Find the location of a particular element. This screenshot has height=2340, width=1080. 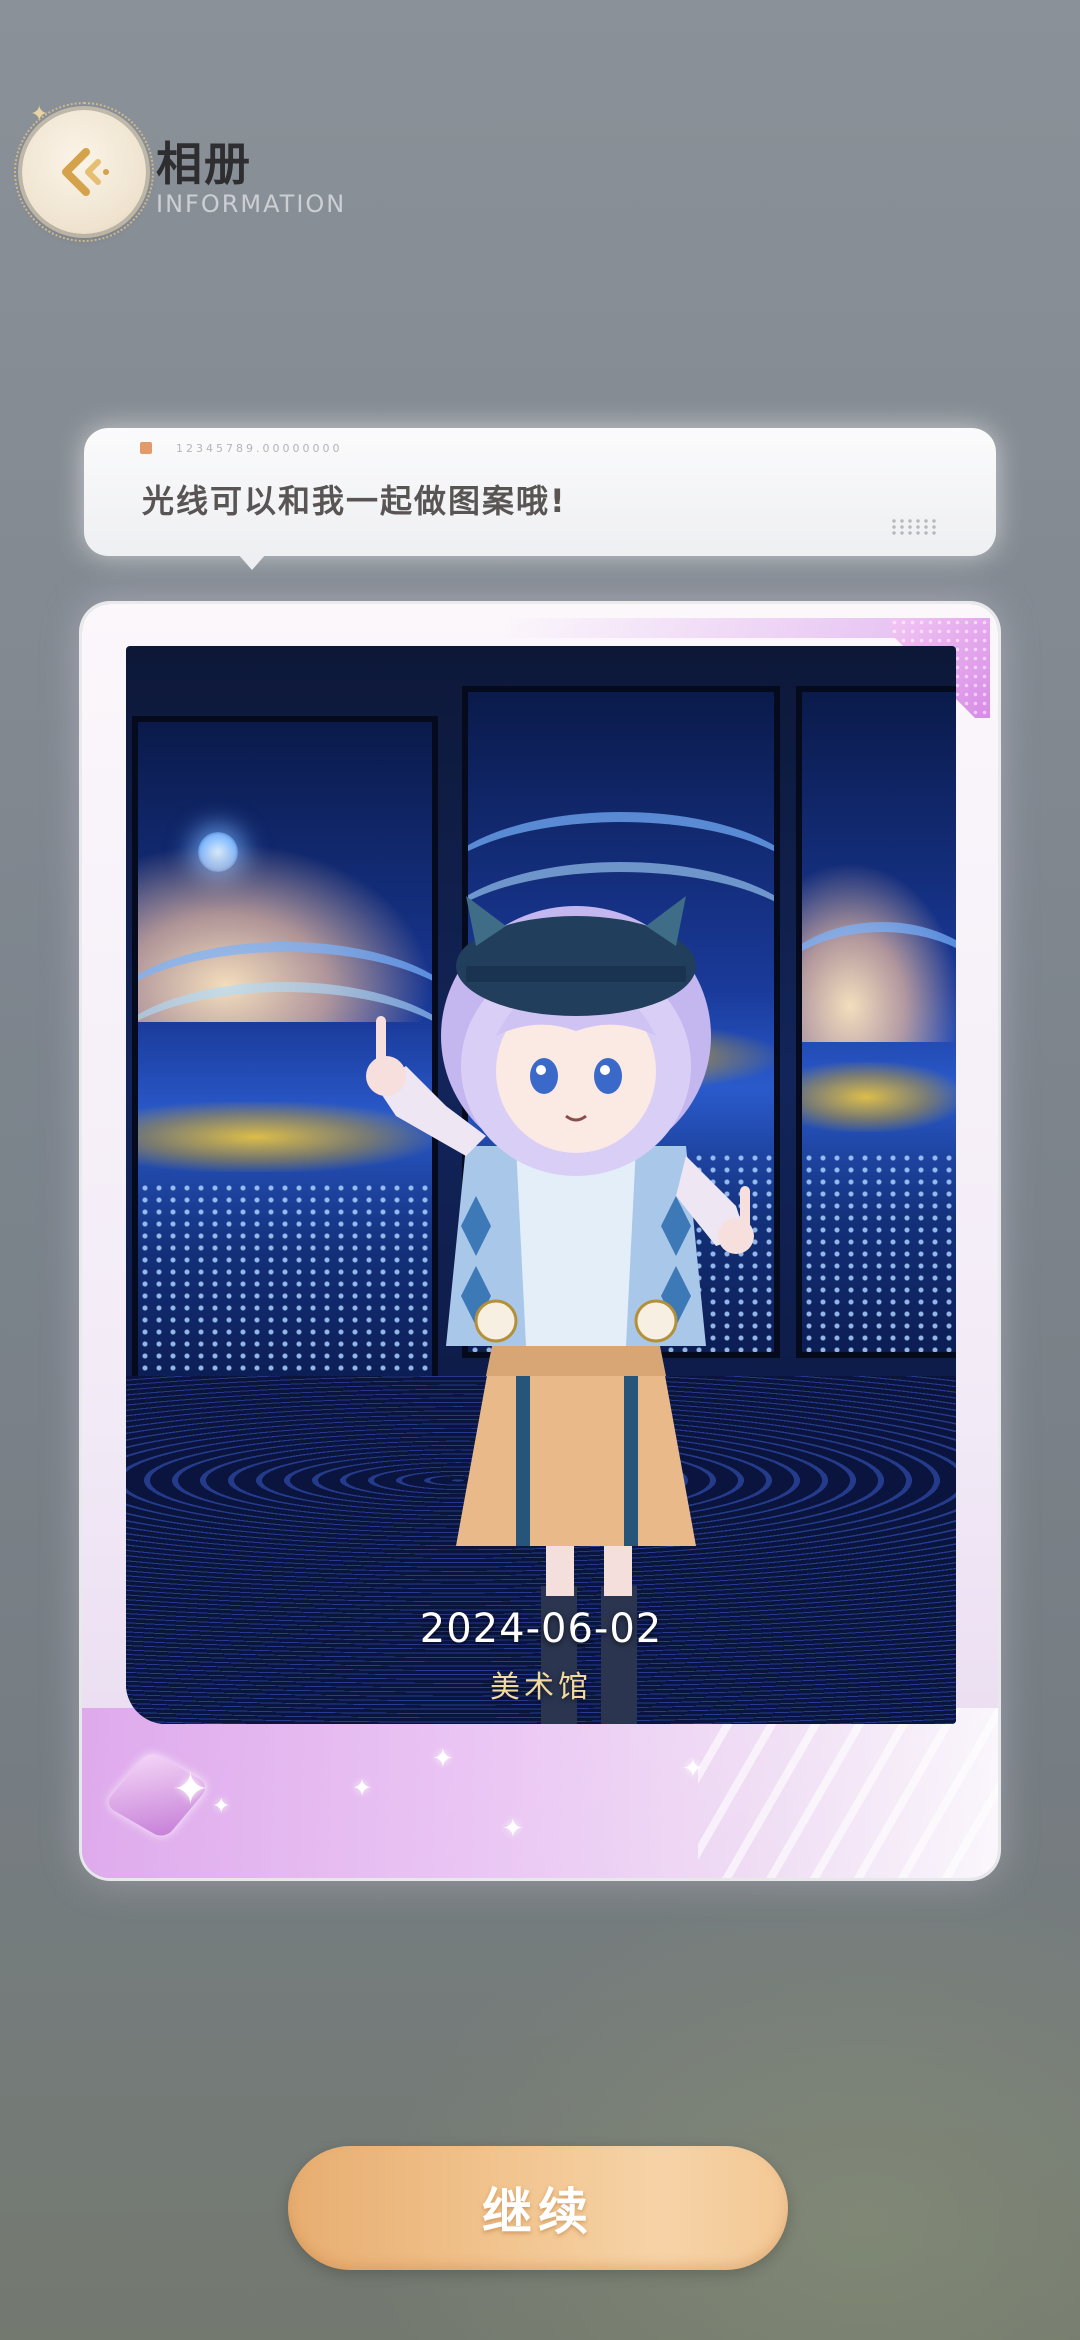

dialog-bubble: 12345789.00000000 光线可以和我一起做图案哦! is located at coordinates (540, 492).